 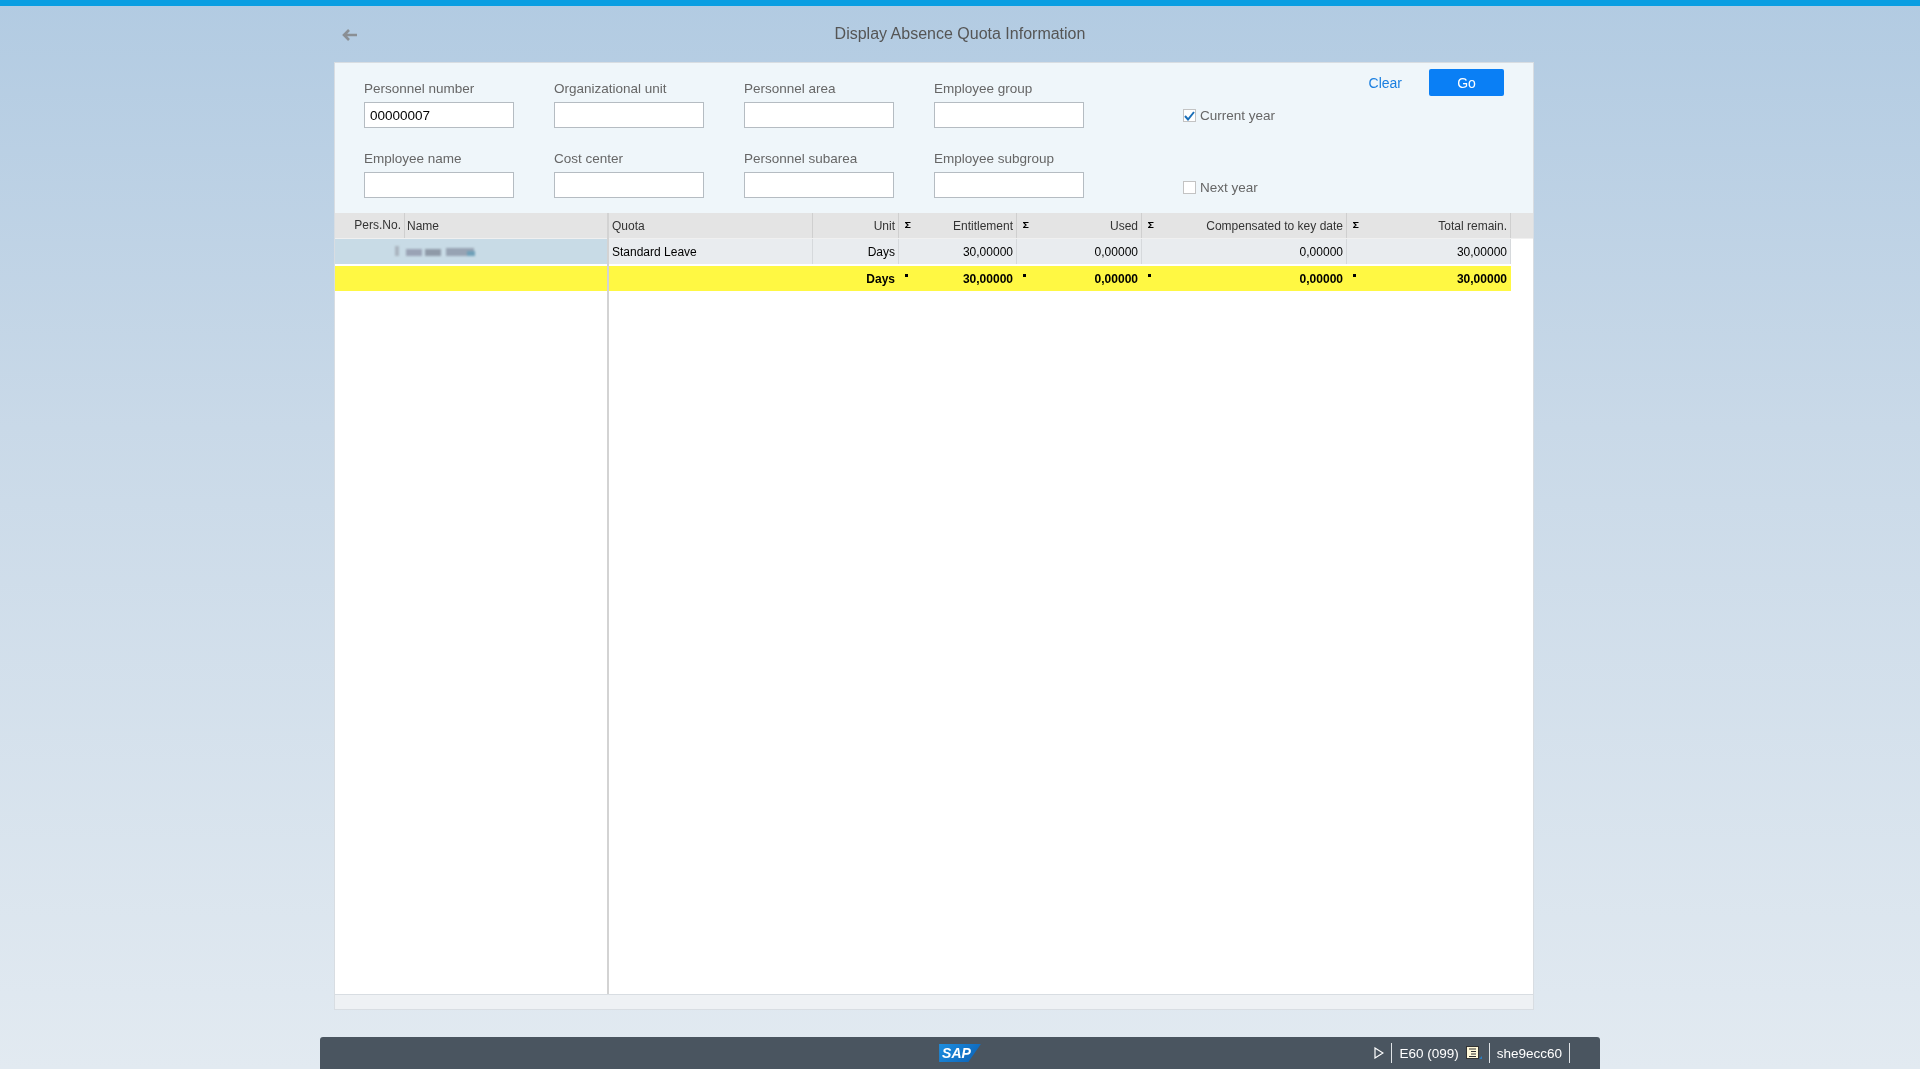 I want to click on column-header: Compensated to key date, so click(x=1274, y=225).